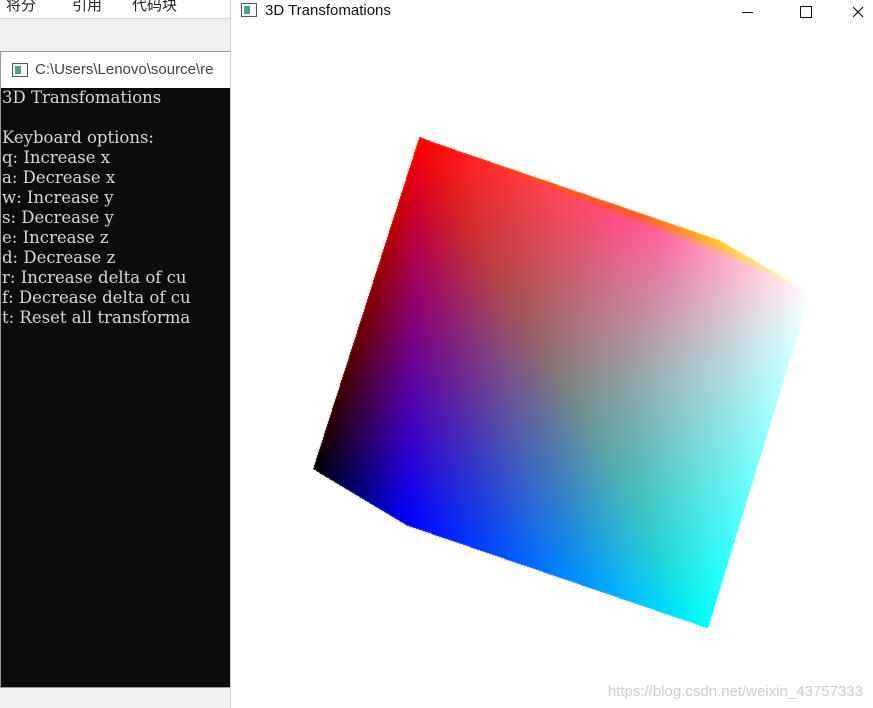 The height and width of the screenshot is (708, 873). I want to click on console-line: d: Decrease z, so click(59, 257).